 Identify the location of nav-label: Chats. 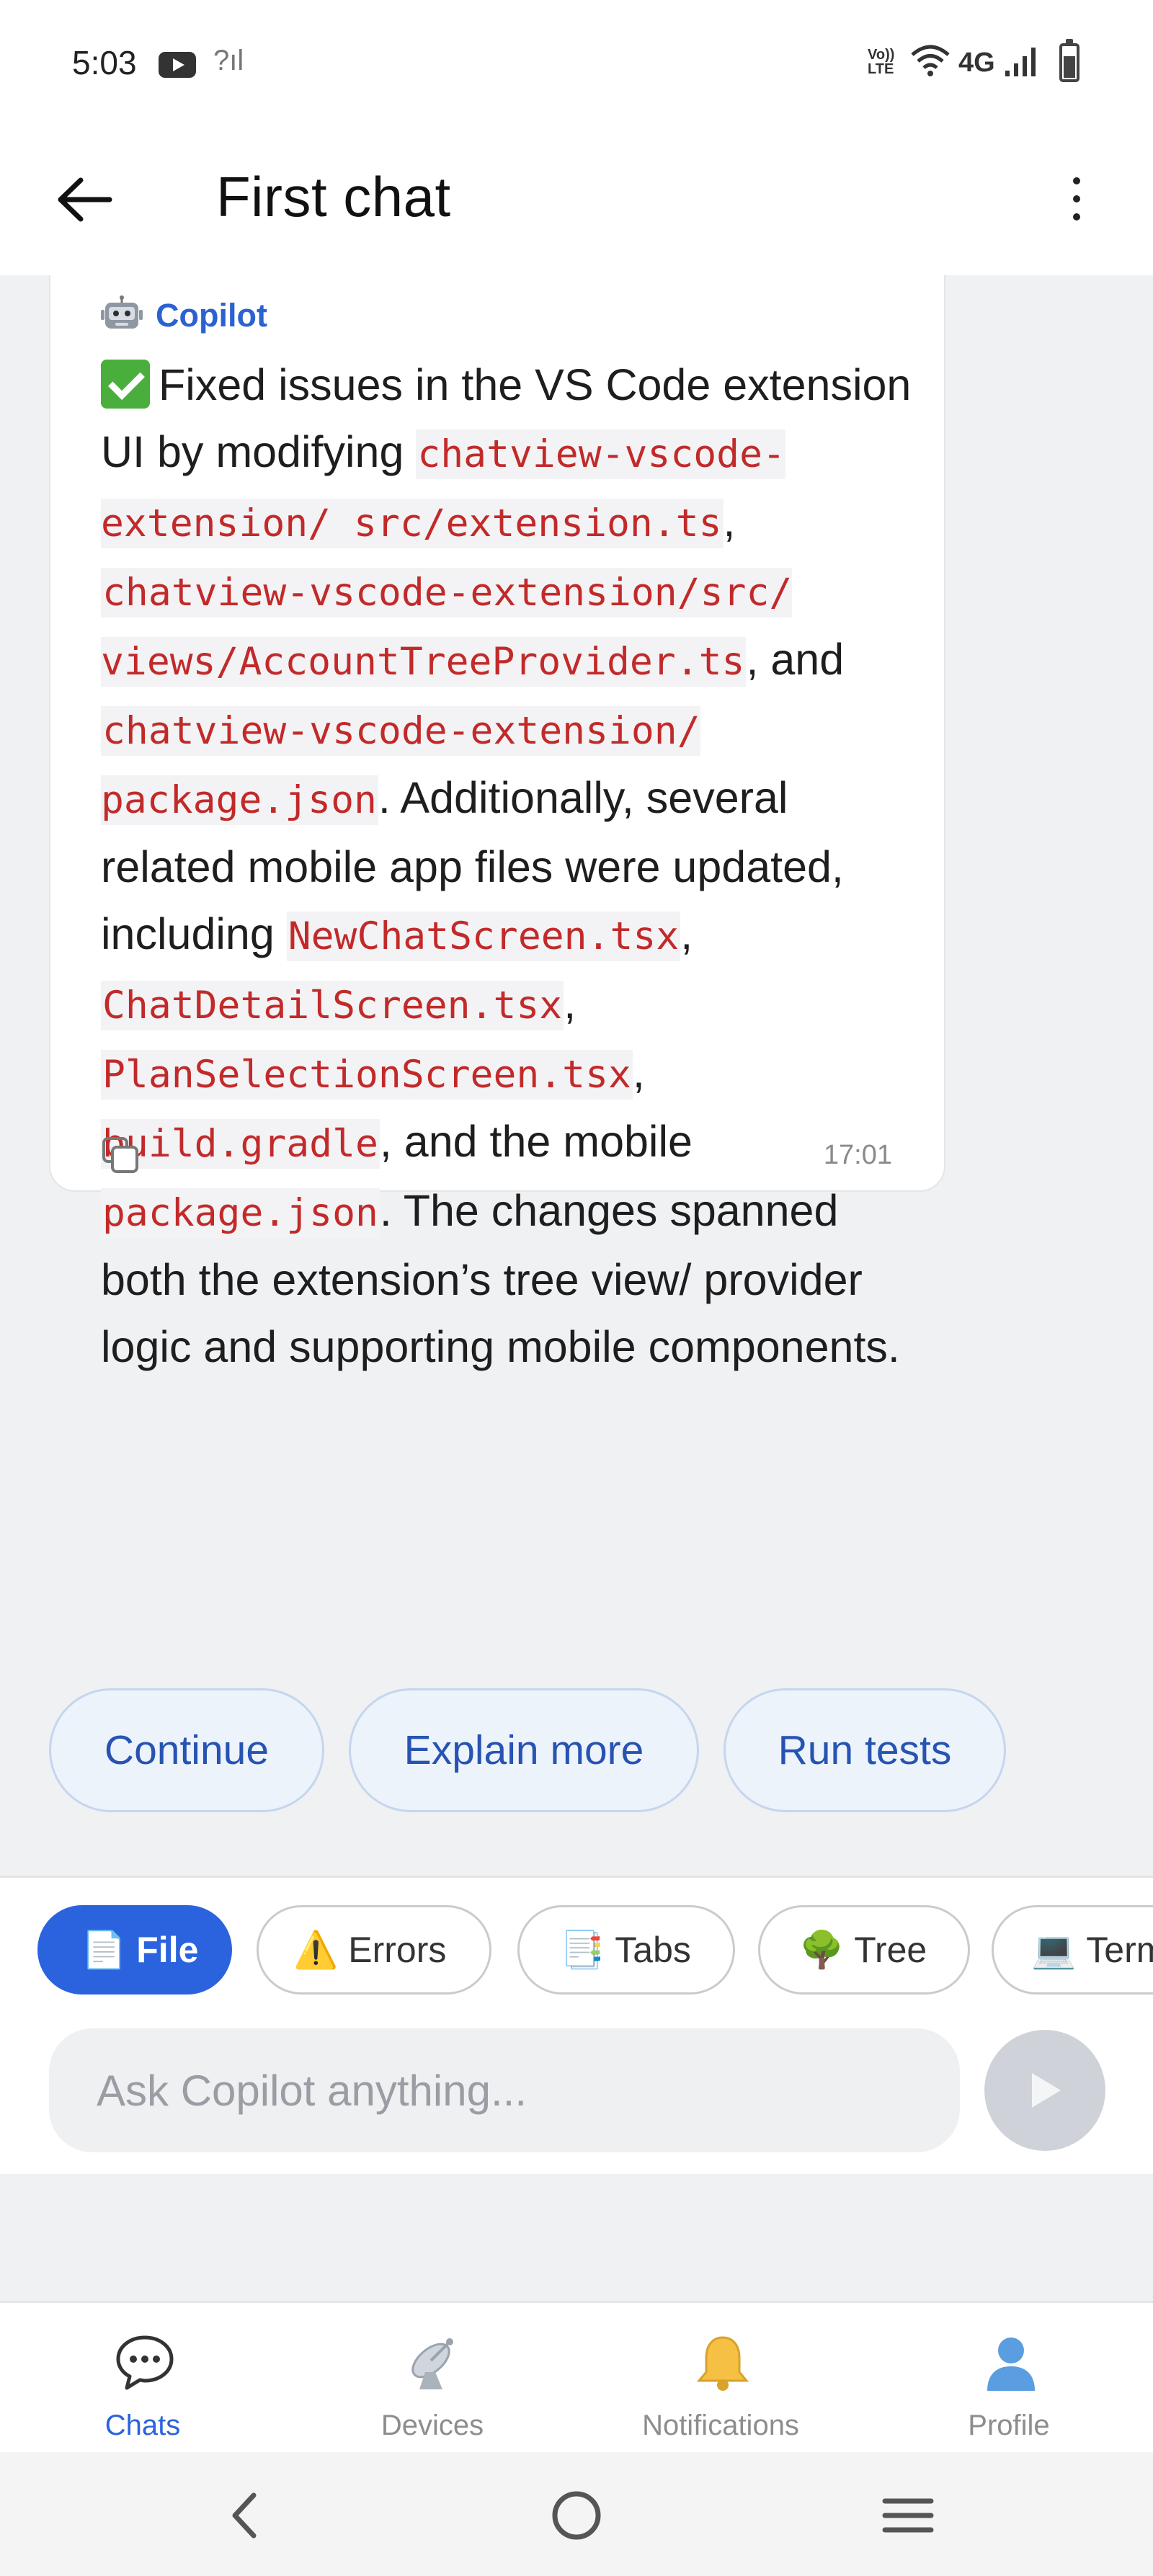
(142, 2425).